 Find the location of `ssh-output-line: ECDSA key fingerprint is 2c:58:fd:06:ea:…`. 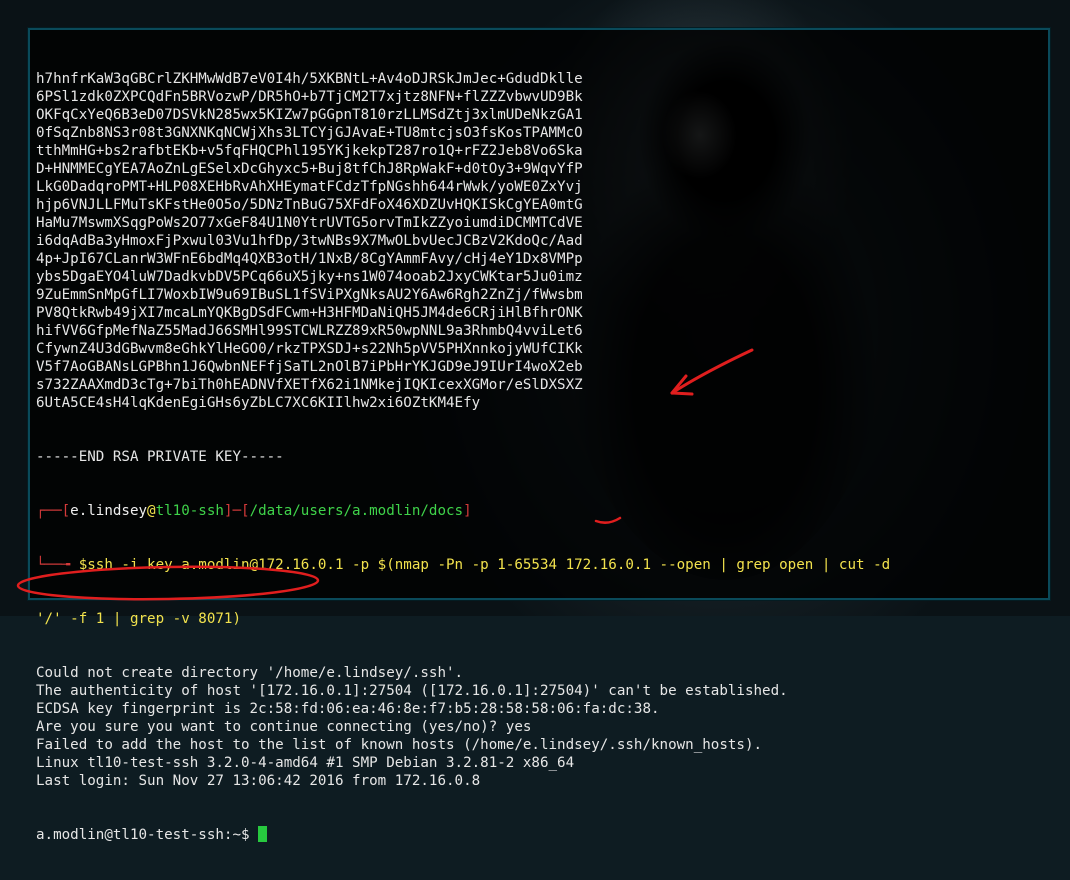

ssh-output-line: ECDSA key fingerprint is 2c:58:fd:06:ea:… is located at coordinates (348, 709).